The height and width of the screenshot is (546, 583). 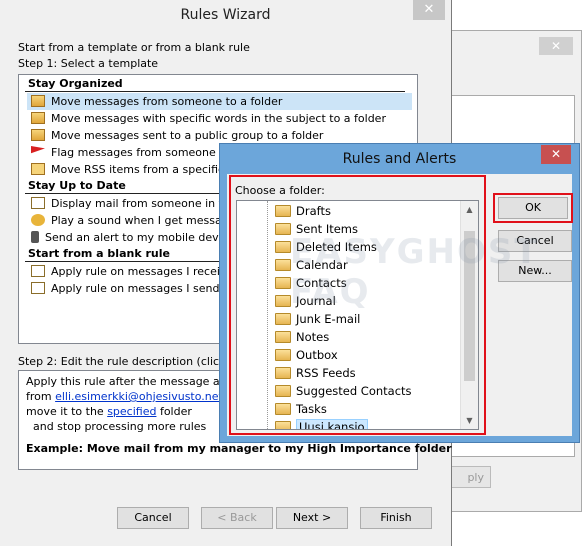 What do you see at coordinates (38, 150) in the screenshot?
I see `flag-icon` at bounding box center [38, 150].